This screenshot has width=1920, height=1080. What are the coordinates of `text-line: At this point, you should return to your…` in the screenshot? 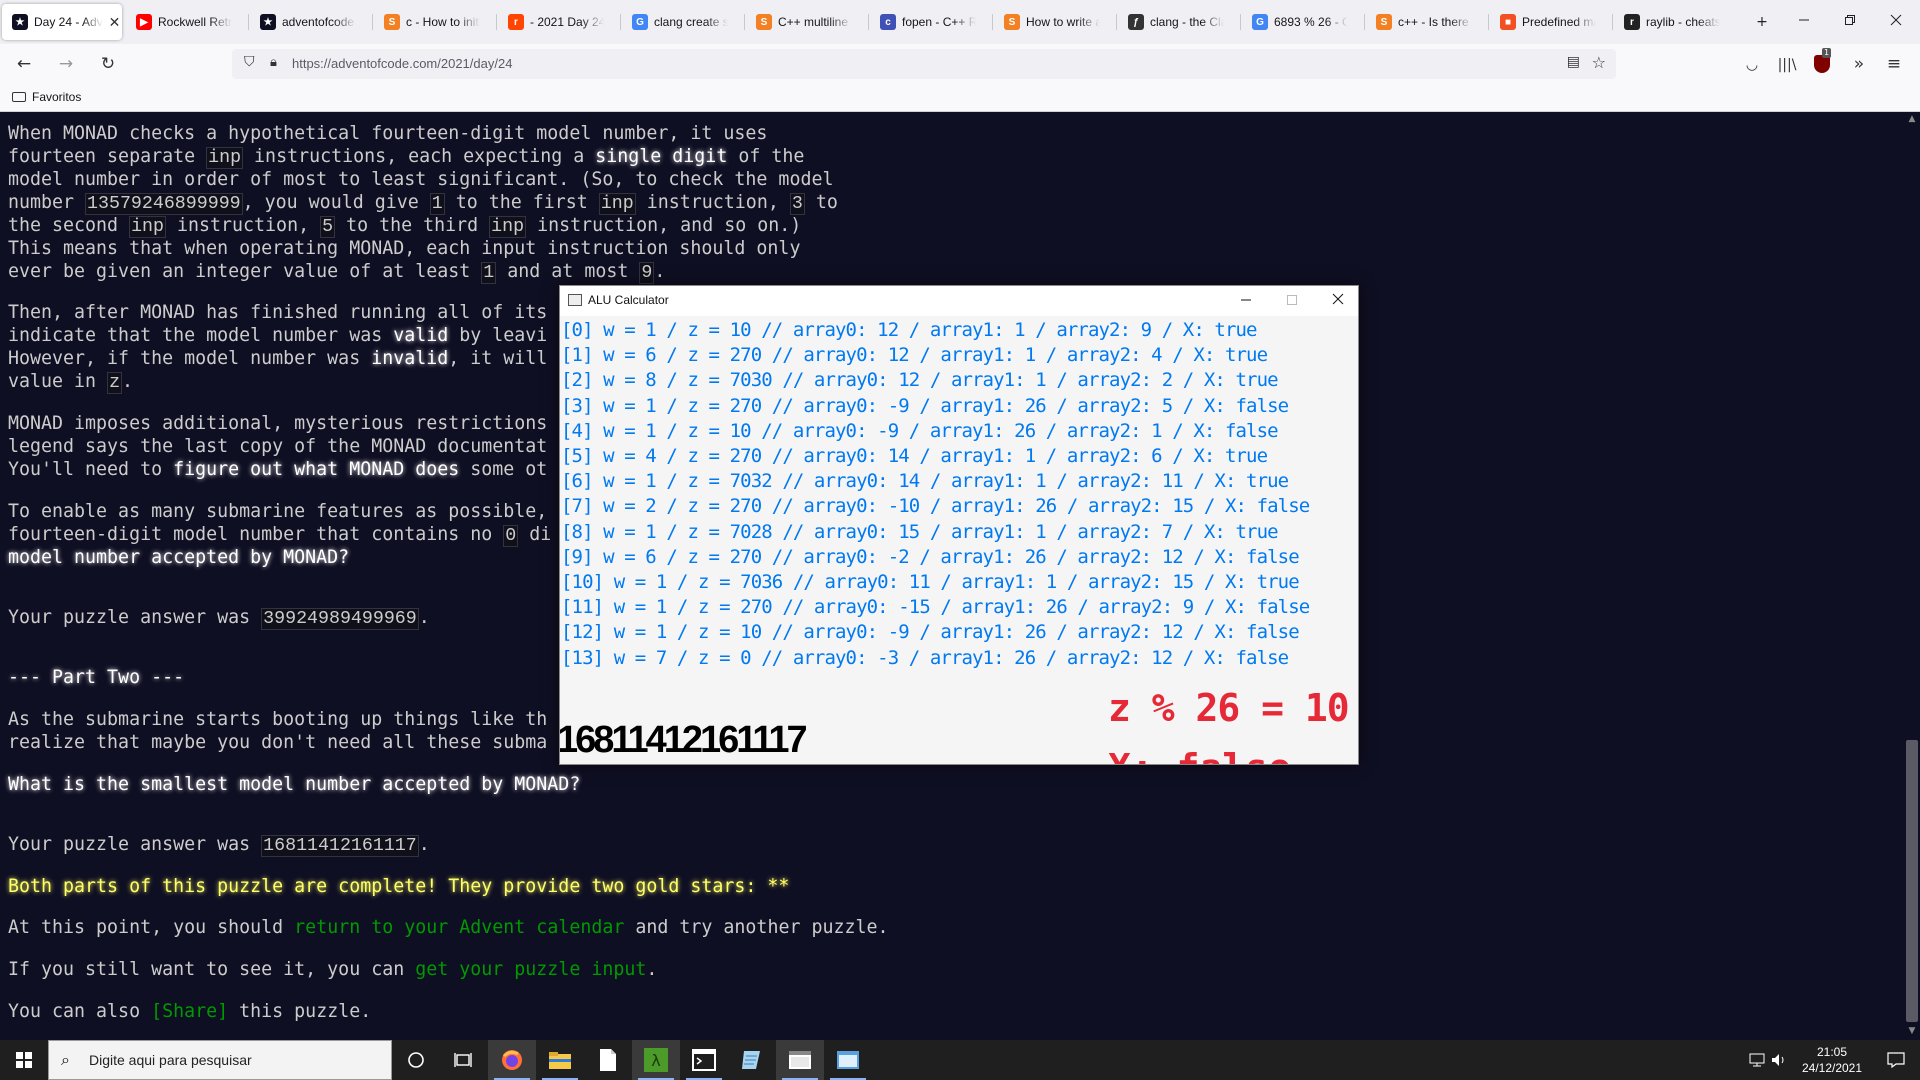 It's located at (448, 927).